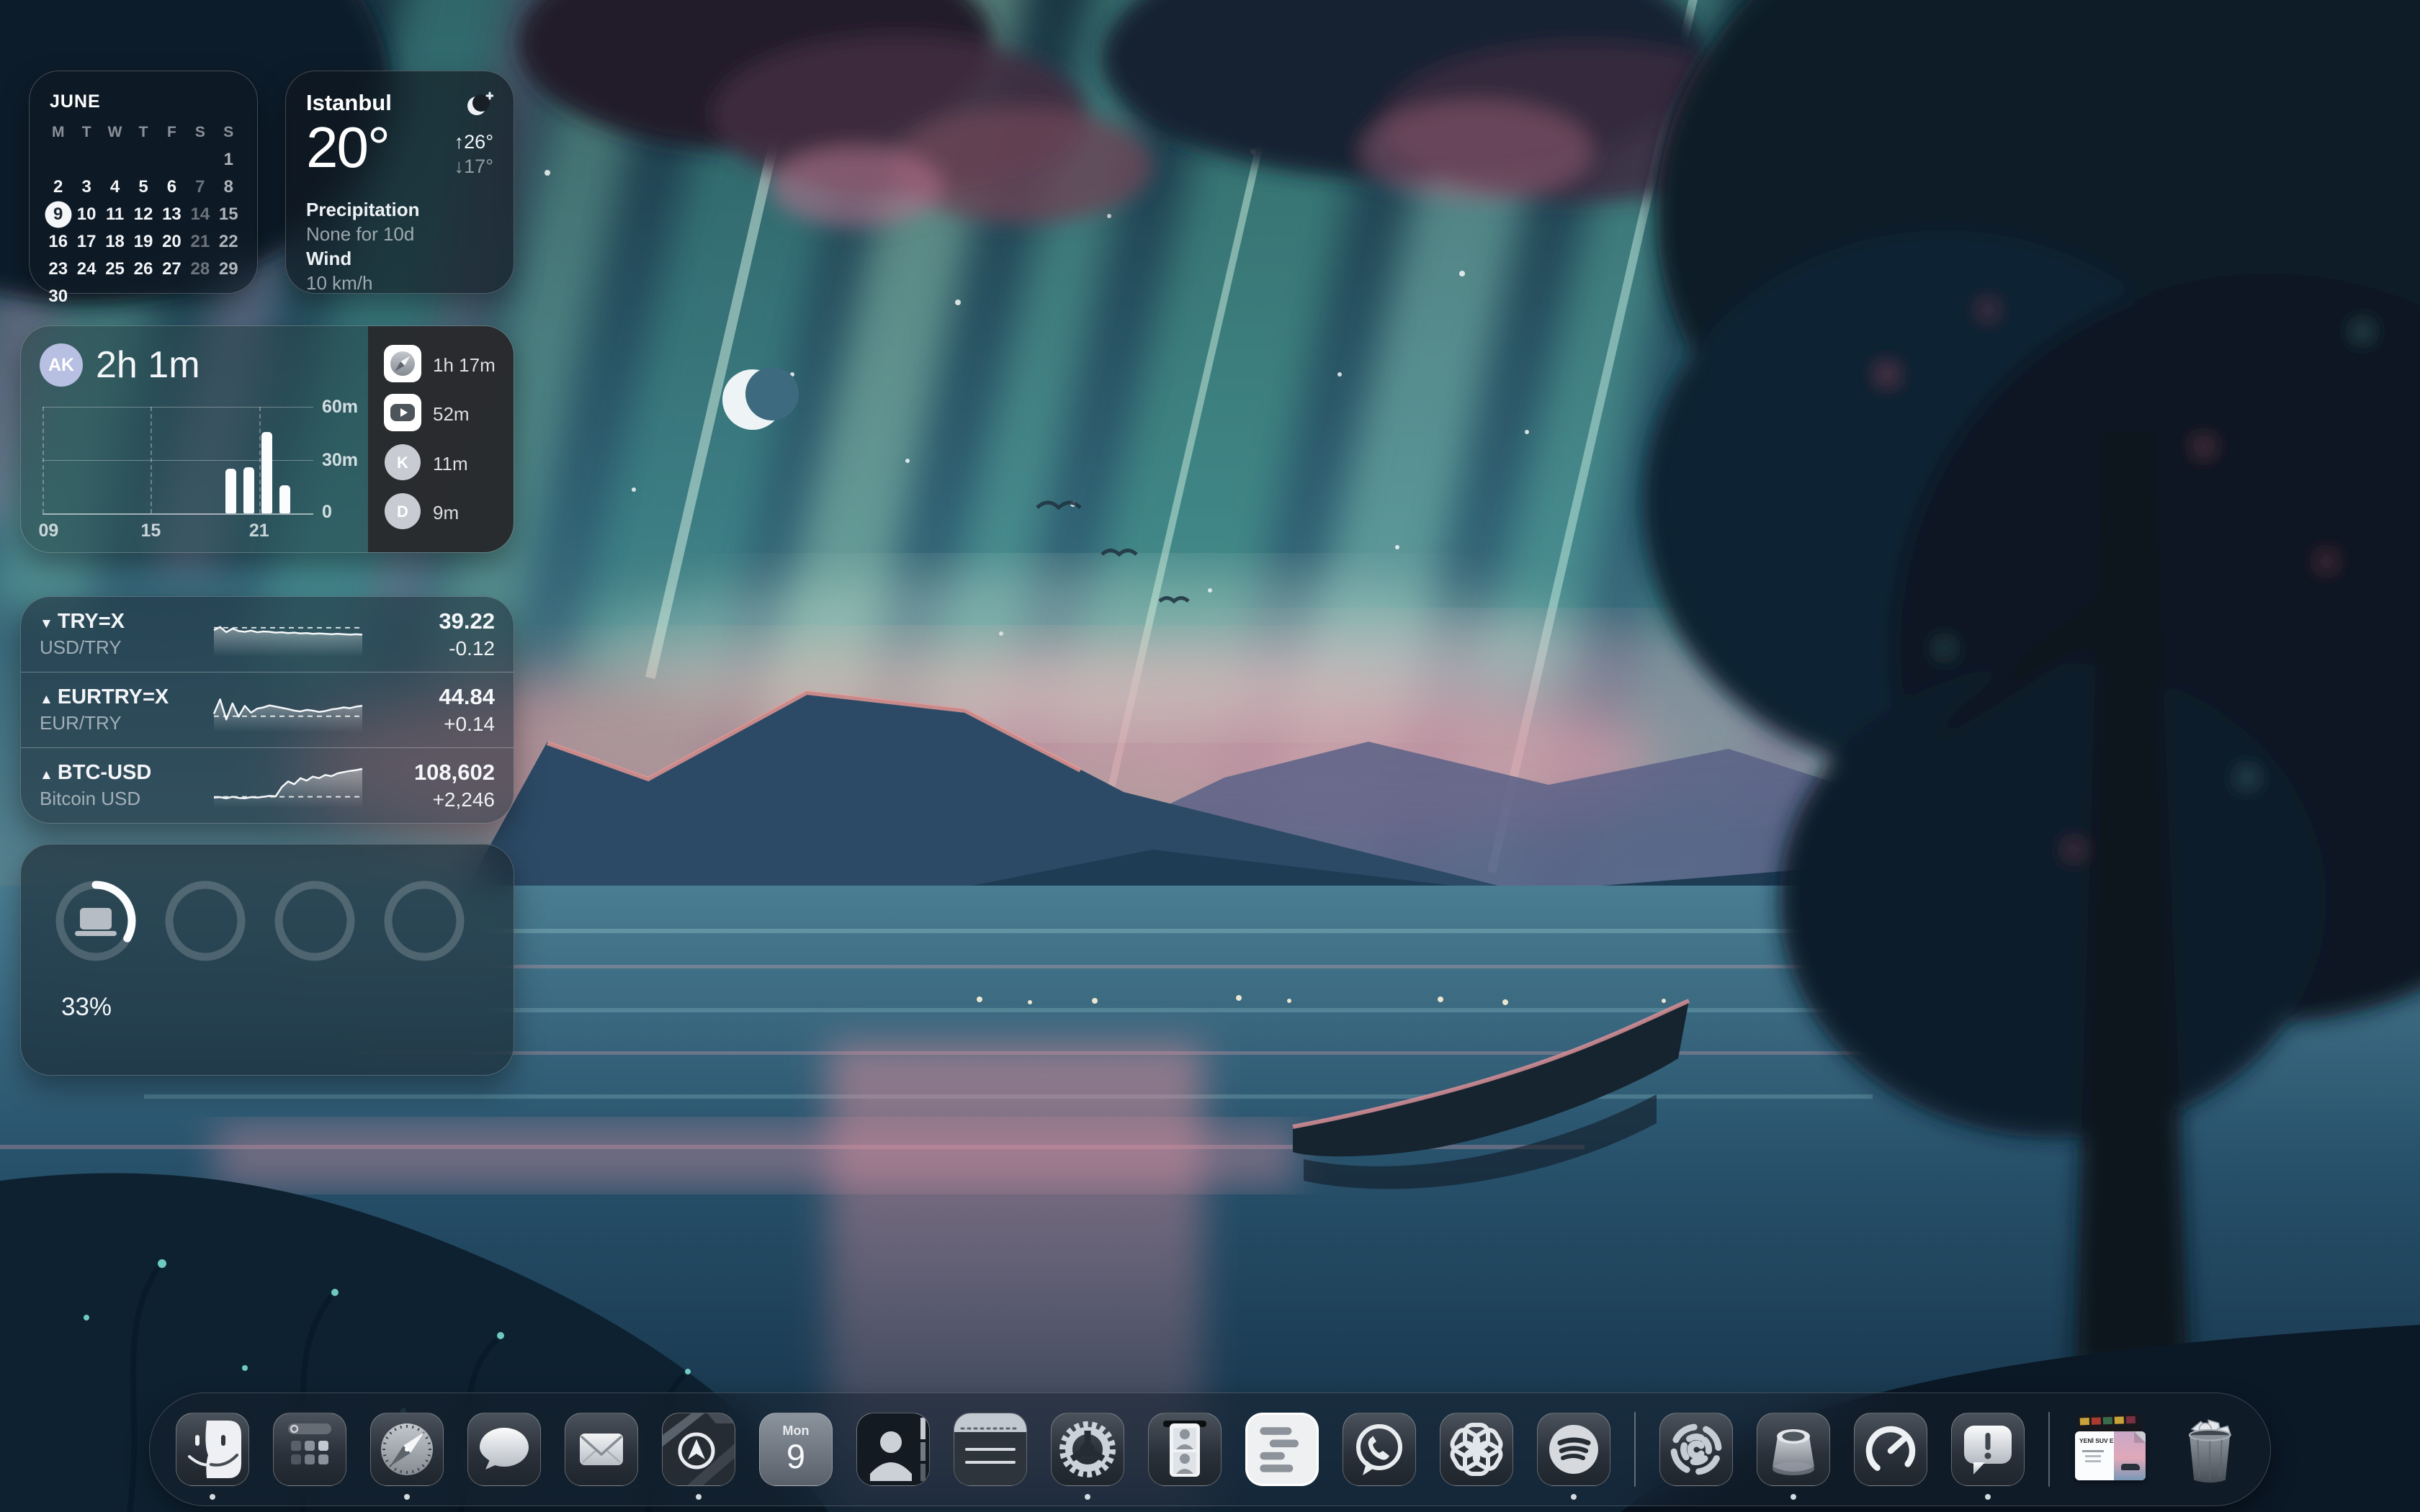 The height and width of the screenshot is (1512, 2420). What do you see at coordinates (467, 696) in the screenshot?
I see `stock-price: 44.84` at bounding box center [467, 696].